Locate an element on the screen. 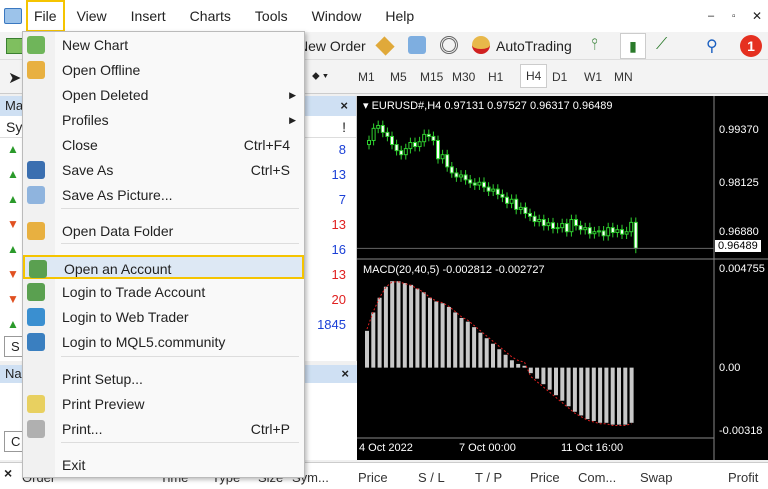  menu-item-profiles: Profiles ▶ is located at coordinates (163, 120).